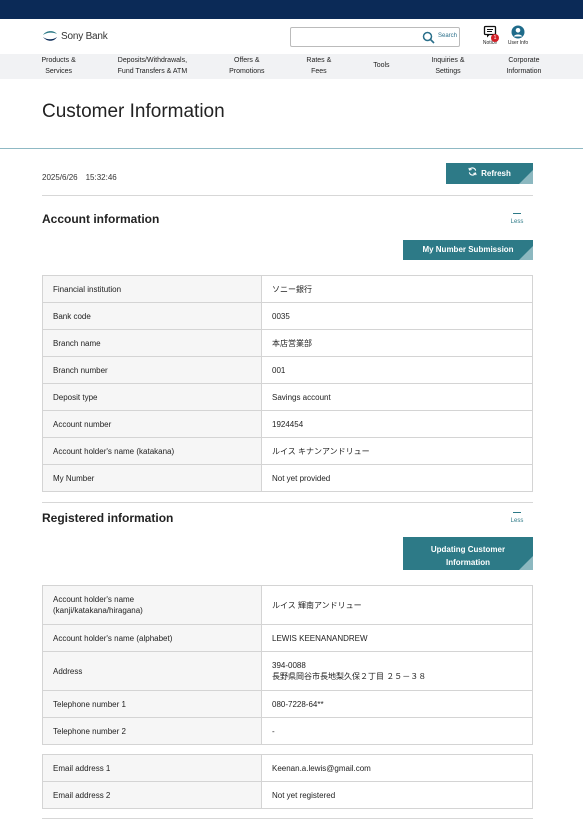 This screenshot has height=820, width=583. What do you see at coordinates (152, 795) in the screenshot?
I see `row-key: Email address 2` at bounding box center [152, 795].